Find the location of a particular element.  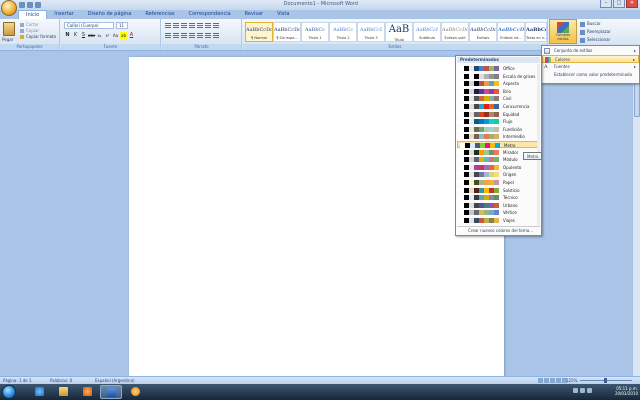

style-emphasis: AaBbCcDc Énfasis is located at coordinates (483, 32).